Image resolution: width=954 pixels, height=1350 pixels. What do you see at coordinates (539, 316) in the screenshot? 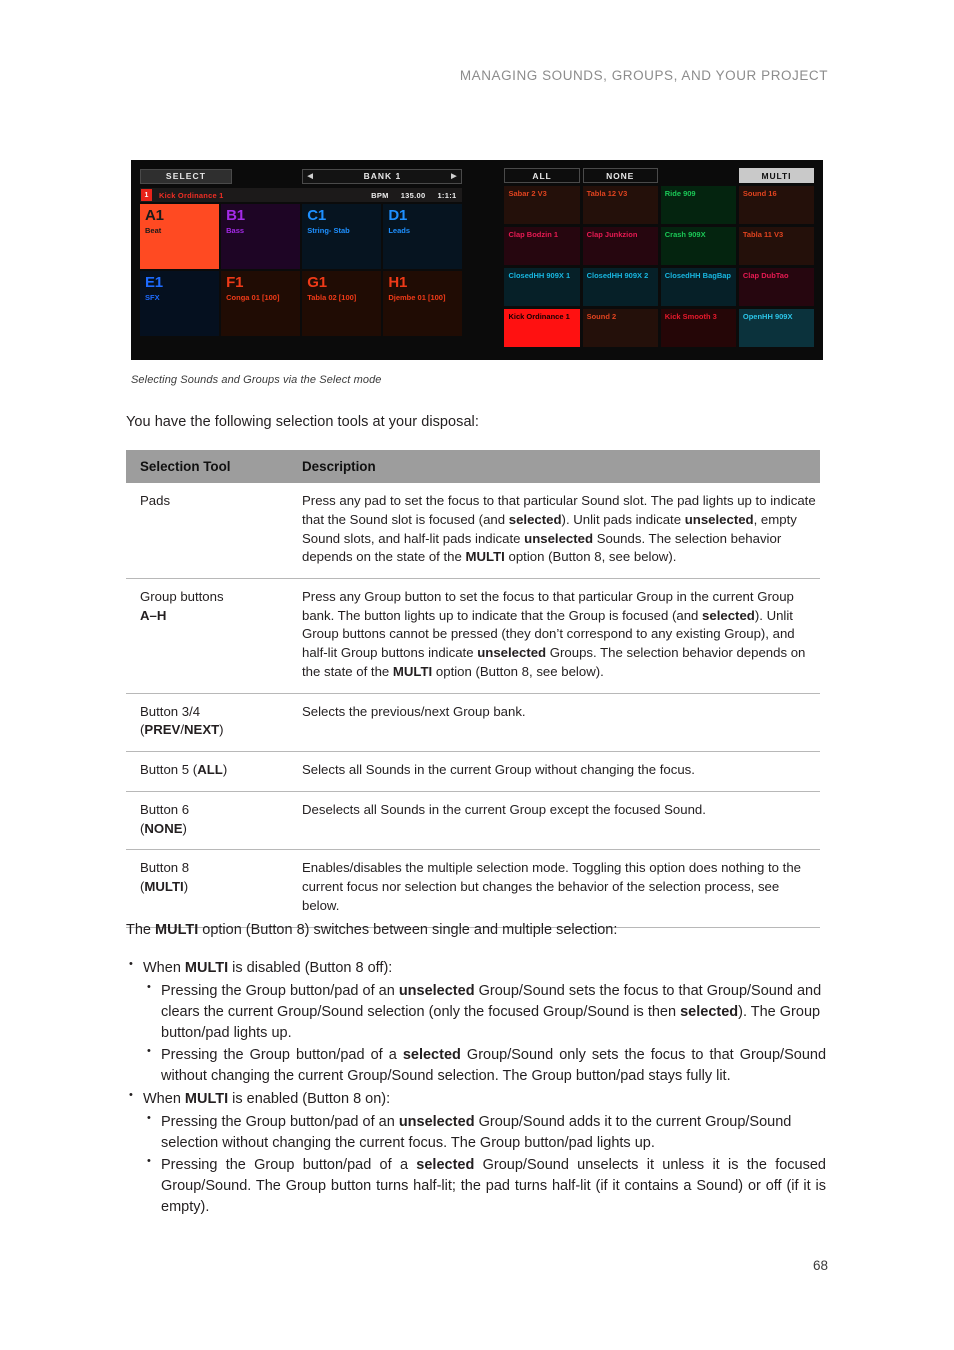
I see `sound-pad-name: Kick Ordinance 1` at bounding box center [539, 316].